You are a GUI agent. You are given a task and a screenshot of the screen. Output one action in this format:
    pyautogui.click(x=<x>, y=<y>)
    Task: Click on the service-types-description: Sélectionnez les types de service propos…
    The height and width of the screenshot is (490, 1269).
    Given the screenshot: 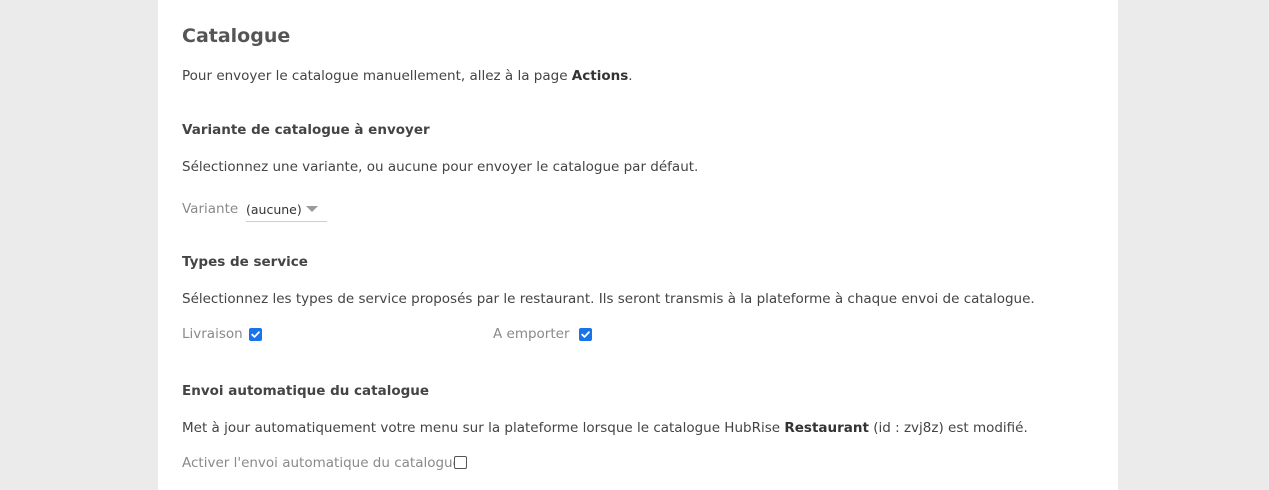 What is the action you would take?
    pyautogui.click(x=608, y=299)
    